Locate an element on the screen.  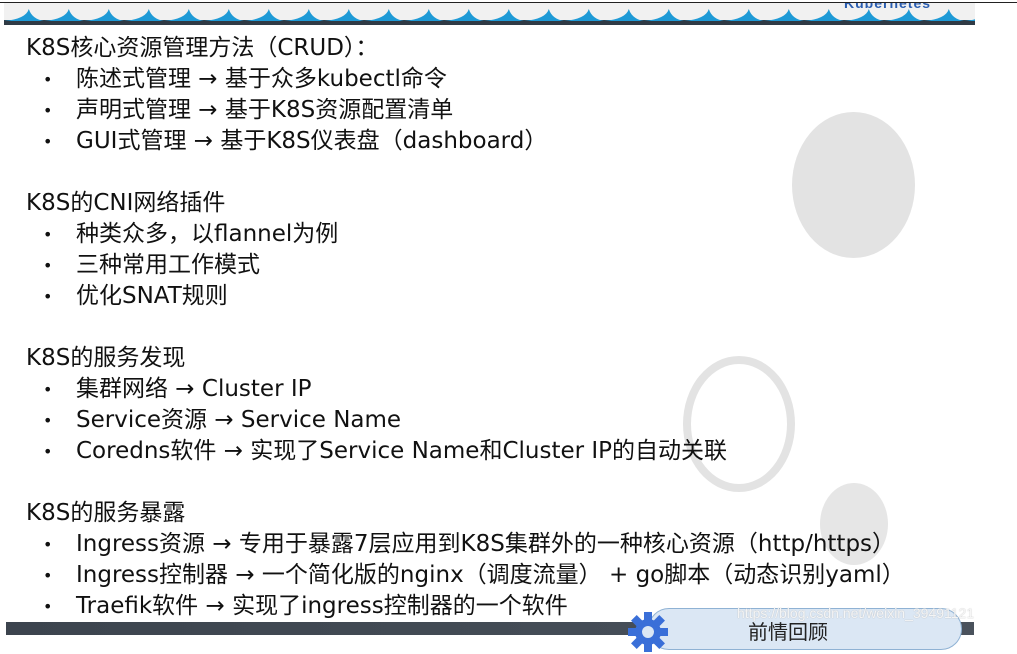
list-item-text: 三种常用工作模式 is located at coordinates (168, 265).